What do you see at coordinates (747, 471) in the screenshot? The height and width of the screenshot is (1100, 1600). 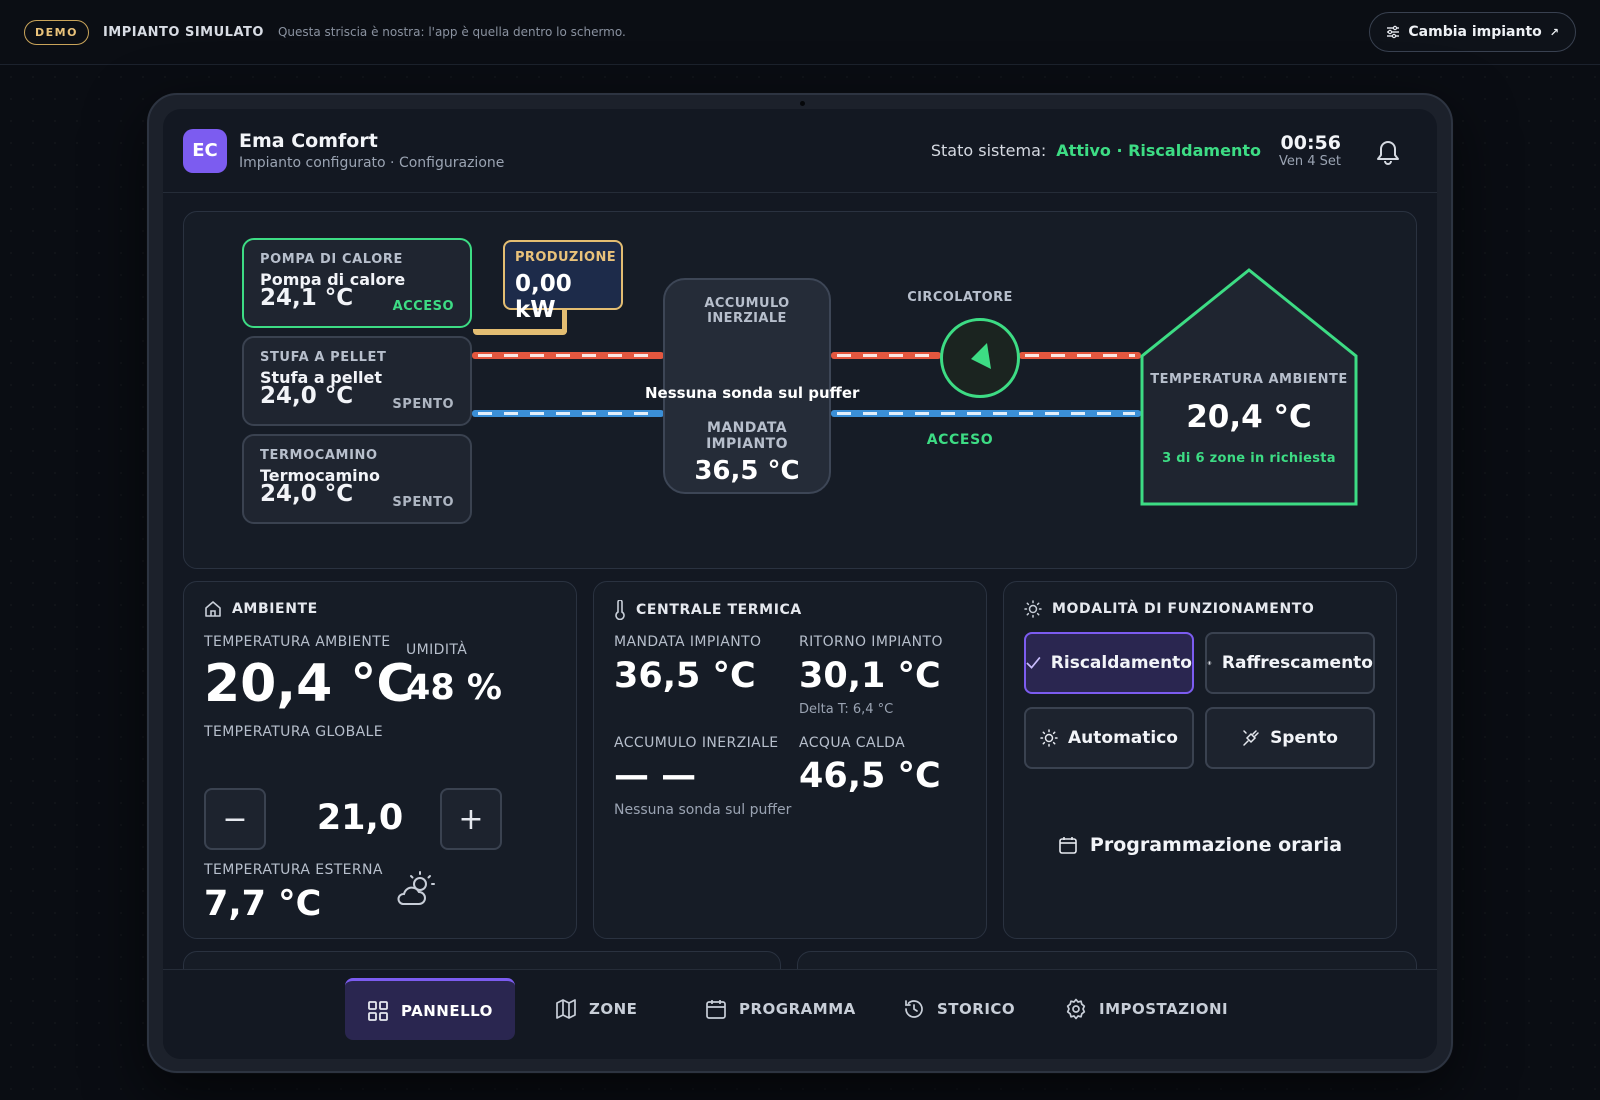 I see `tank-supply-value: 36,5 °C` at bounding box center [747, 471].